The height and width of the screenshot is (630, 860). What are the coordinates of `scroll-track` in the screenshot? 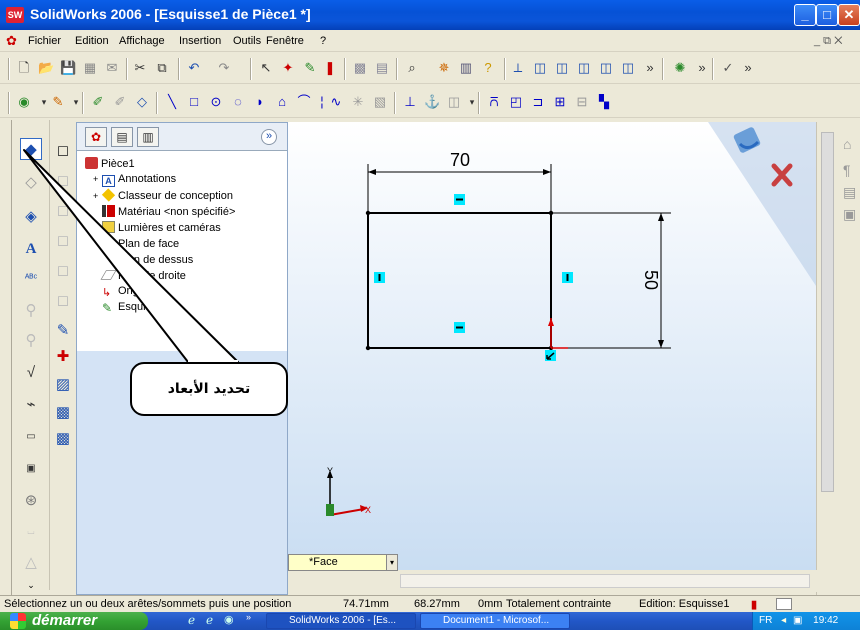 It's located at (605, 581).